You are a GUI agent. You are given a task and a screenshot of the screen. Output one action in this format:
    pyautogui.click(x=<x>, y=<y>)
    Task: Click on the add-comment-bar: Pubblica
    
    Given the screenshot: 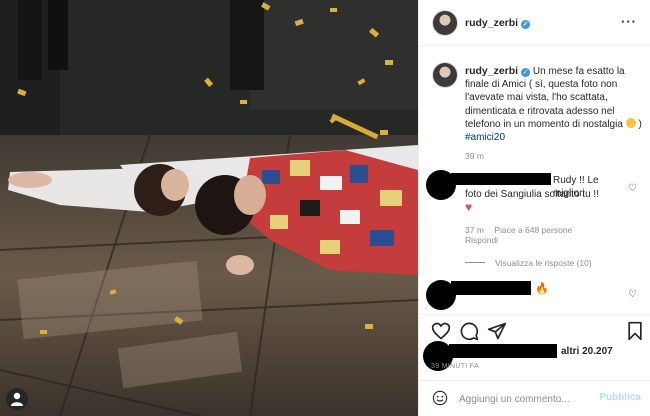 What is the action you would take?
    pyautogui.click(x=534, y=398)
    